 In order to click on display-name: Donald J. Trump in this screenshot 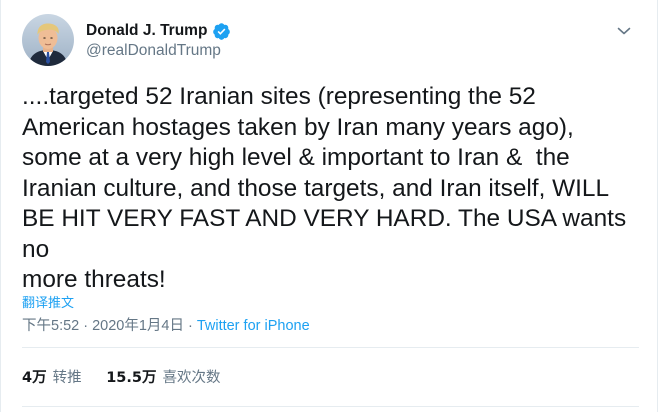, I will do `click(146, 31)`.